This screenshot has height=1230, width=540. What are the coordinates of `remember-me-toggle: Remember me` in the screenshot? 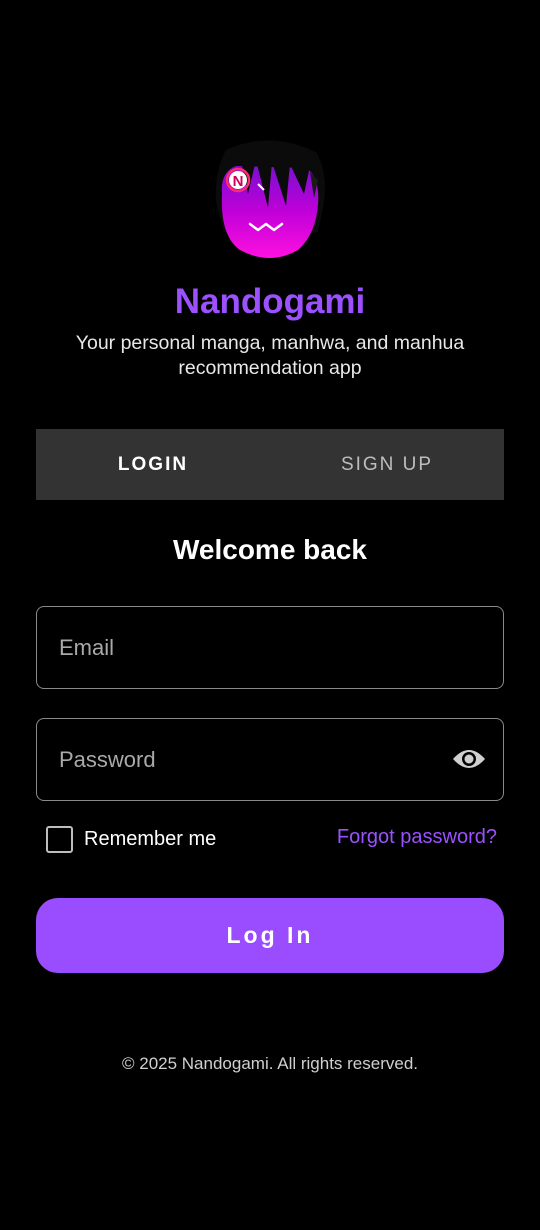 It's located at (131, 839).